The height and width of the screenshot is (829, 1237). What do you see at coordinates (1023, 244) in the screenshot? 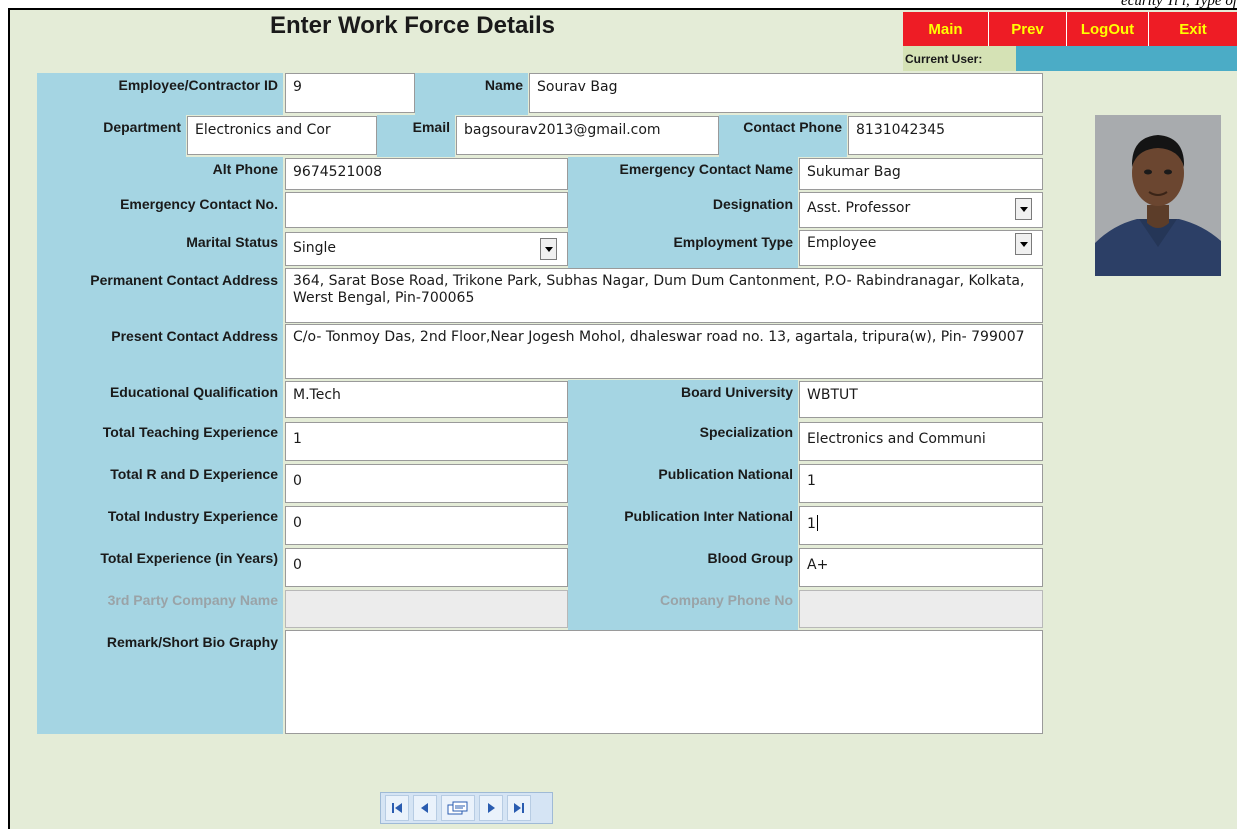
I see `employment-type-dropdown-button` at bounding box center [1023, 244].